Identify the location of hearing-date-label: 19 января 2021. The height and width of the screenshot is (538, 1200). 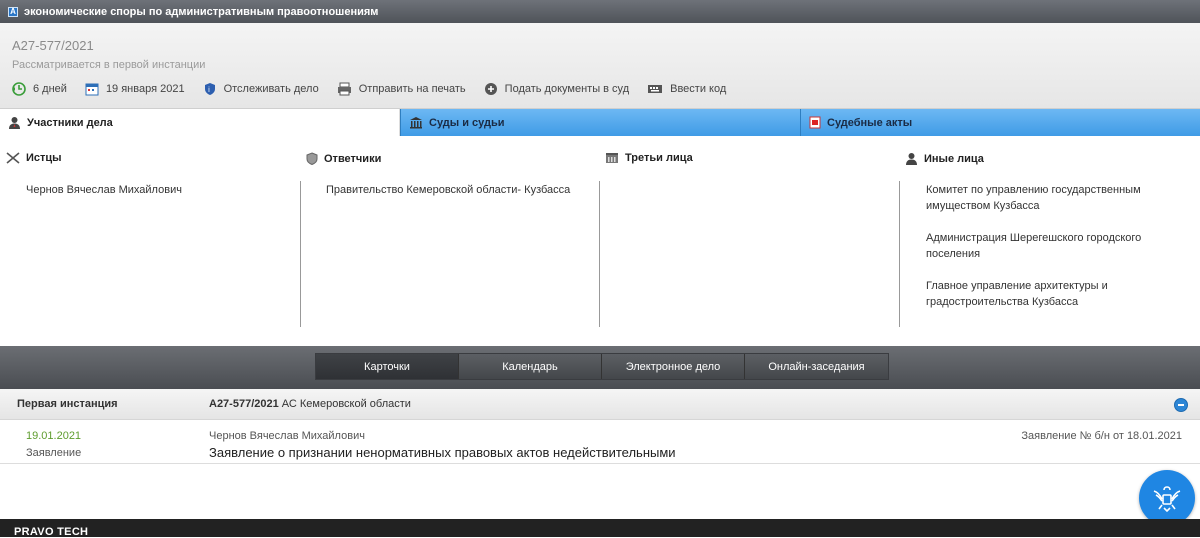
(145, 89).